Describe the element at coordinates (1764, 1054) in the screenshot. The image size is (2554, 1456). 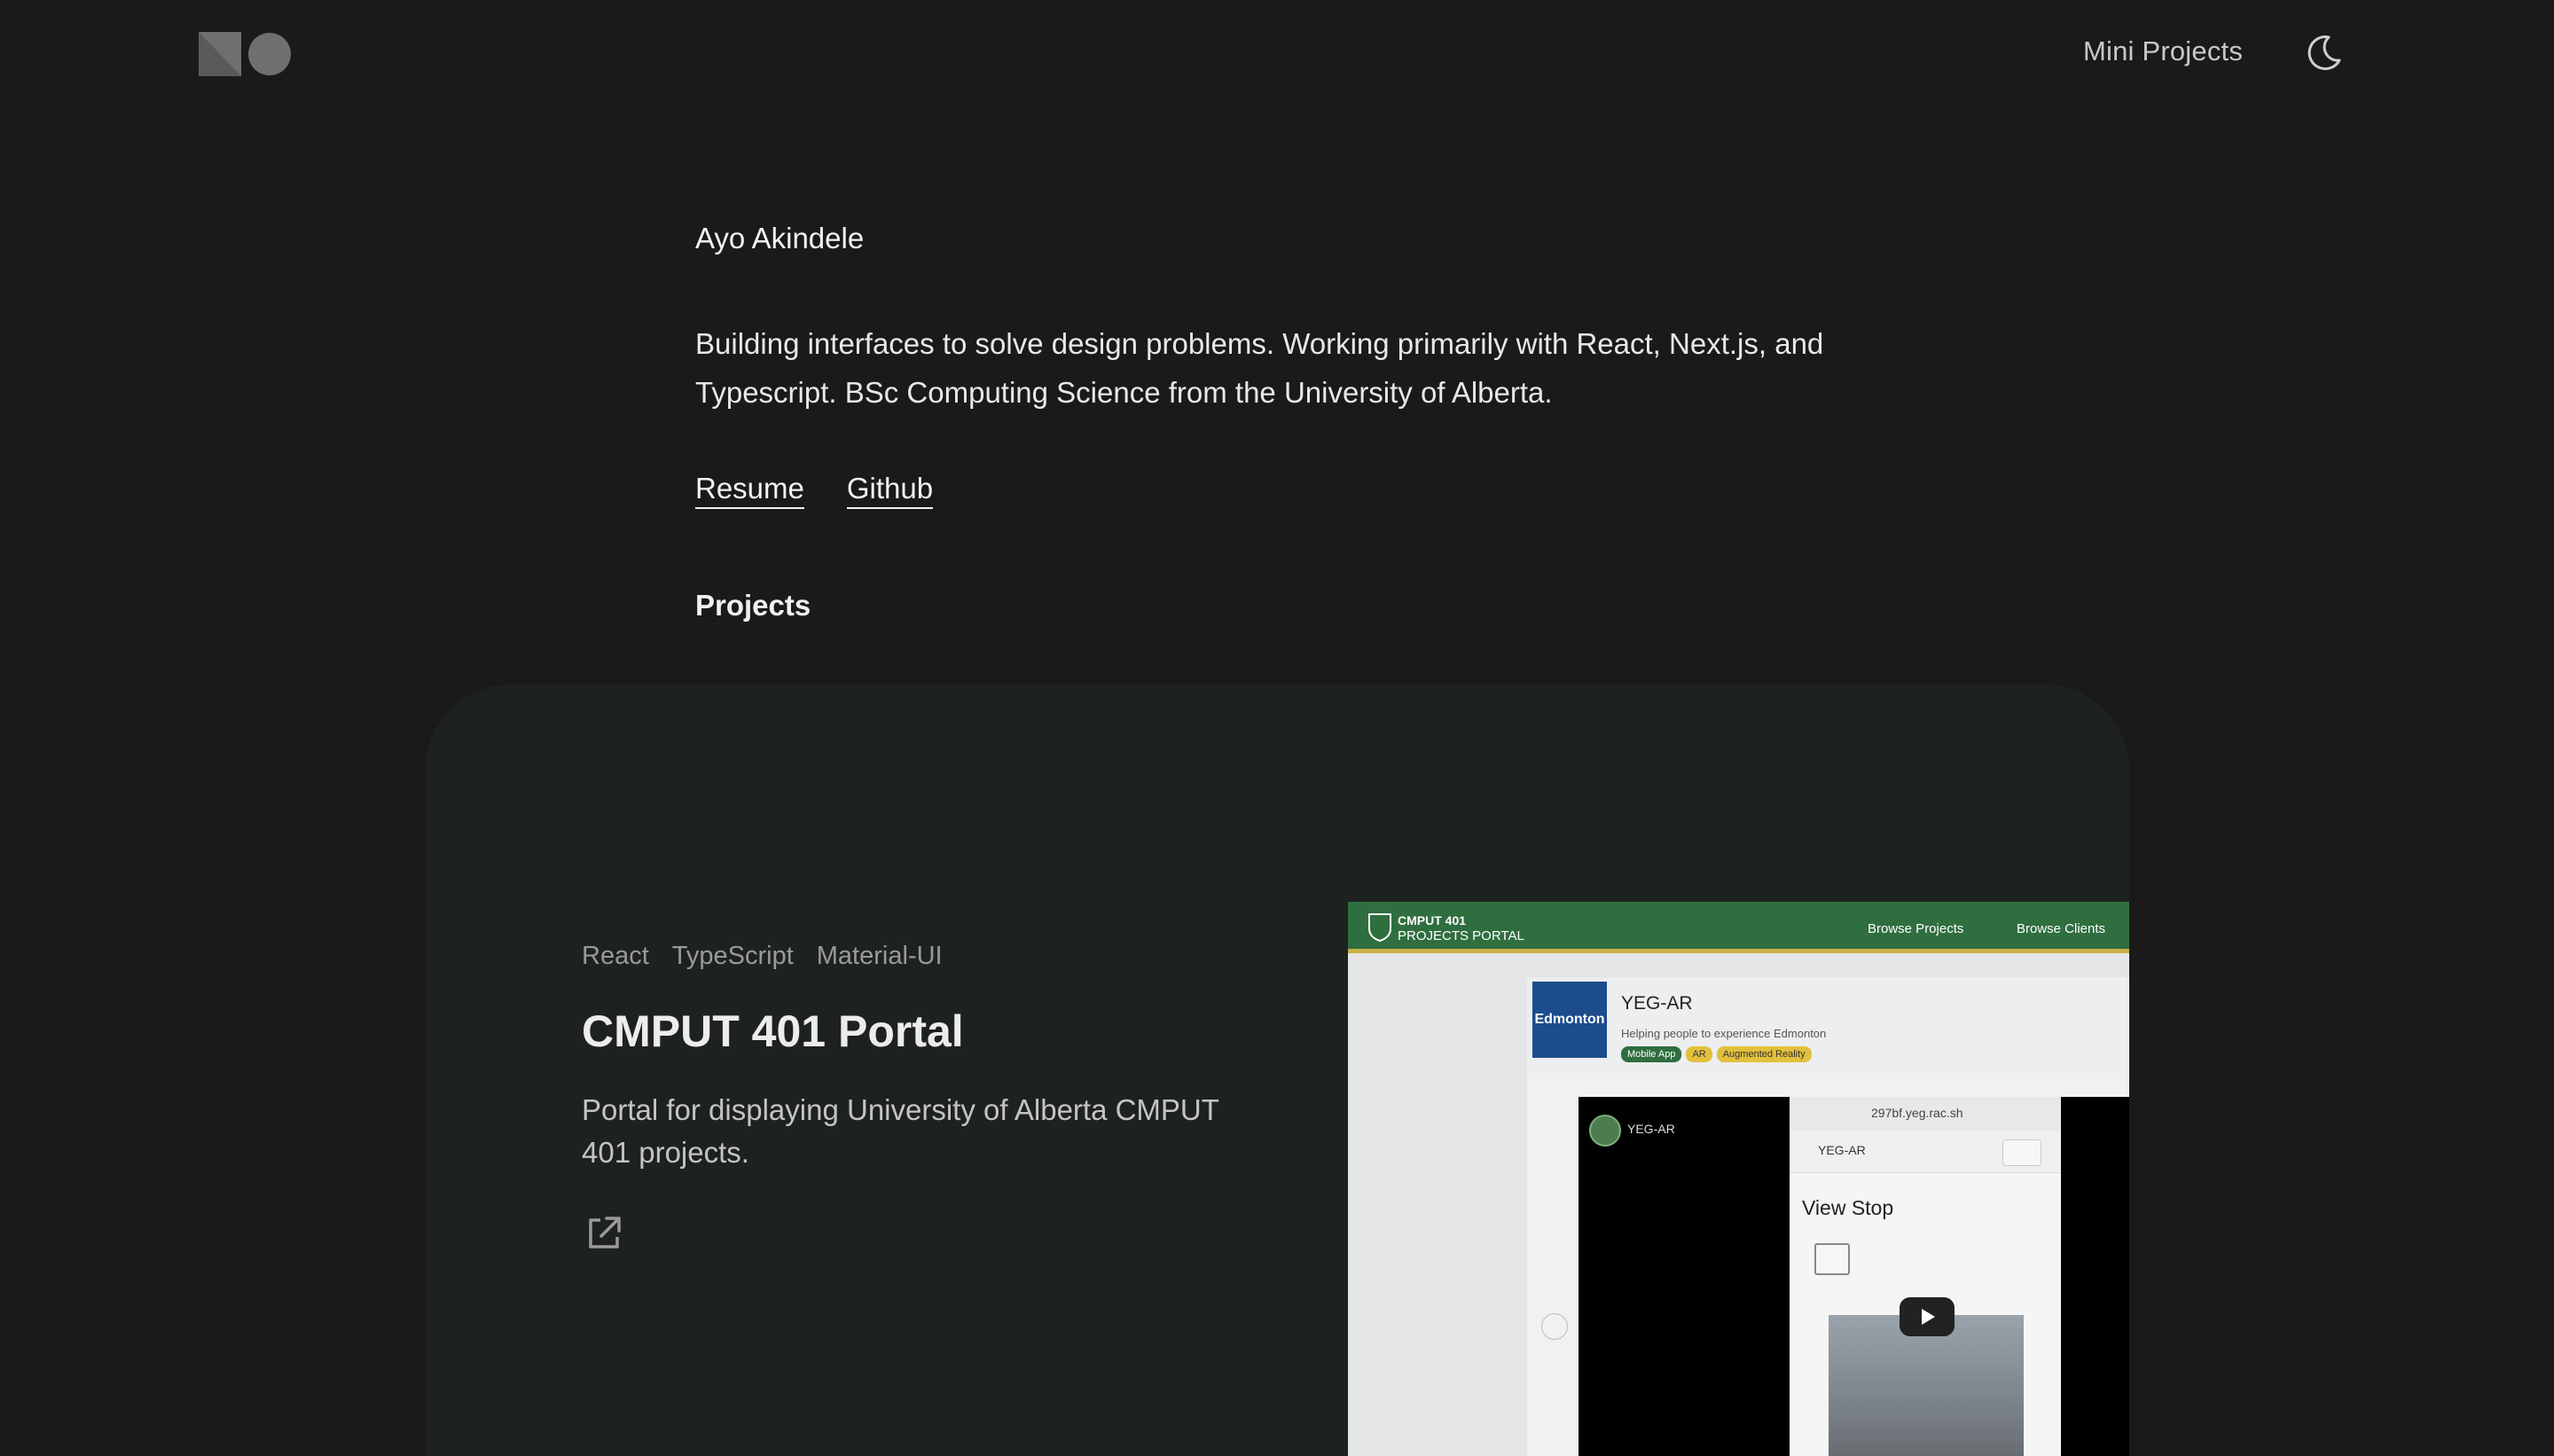
I see `pill: Augmented Reality` at that location.